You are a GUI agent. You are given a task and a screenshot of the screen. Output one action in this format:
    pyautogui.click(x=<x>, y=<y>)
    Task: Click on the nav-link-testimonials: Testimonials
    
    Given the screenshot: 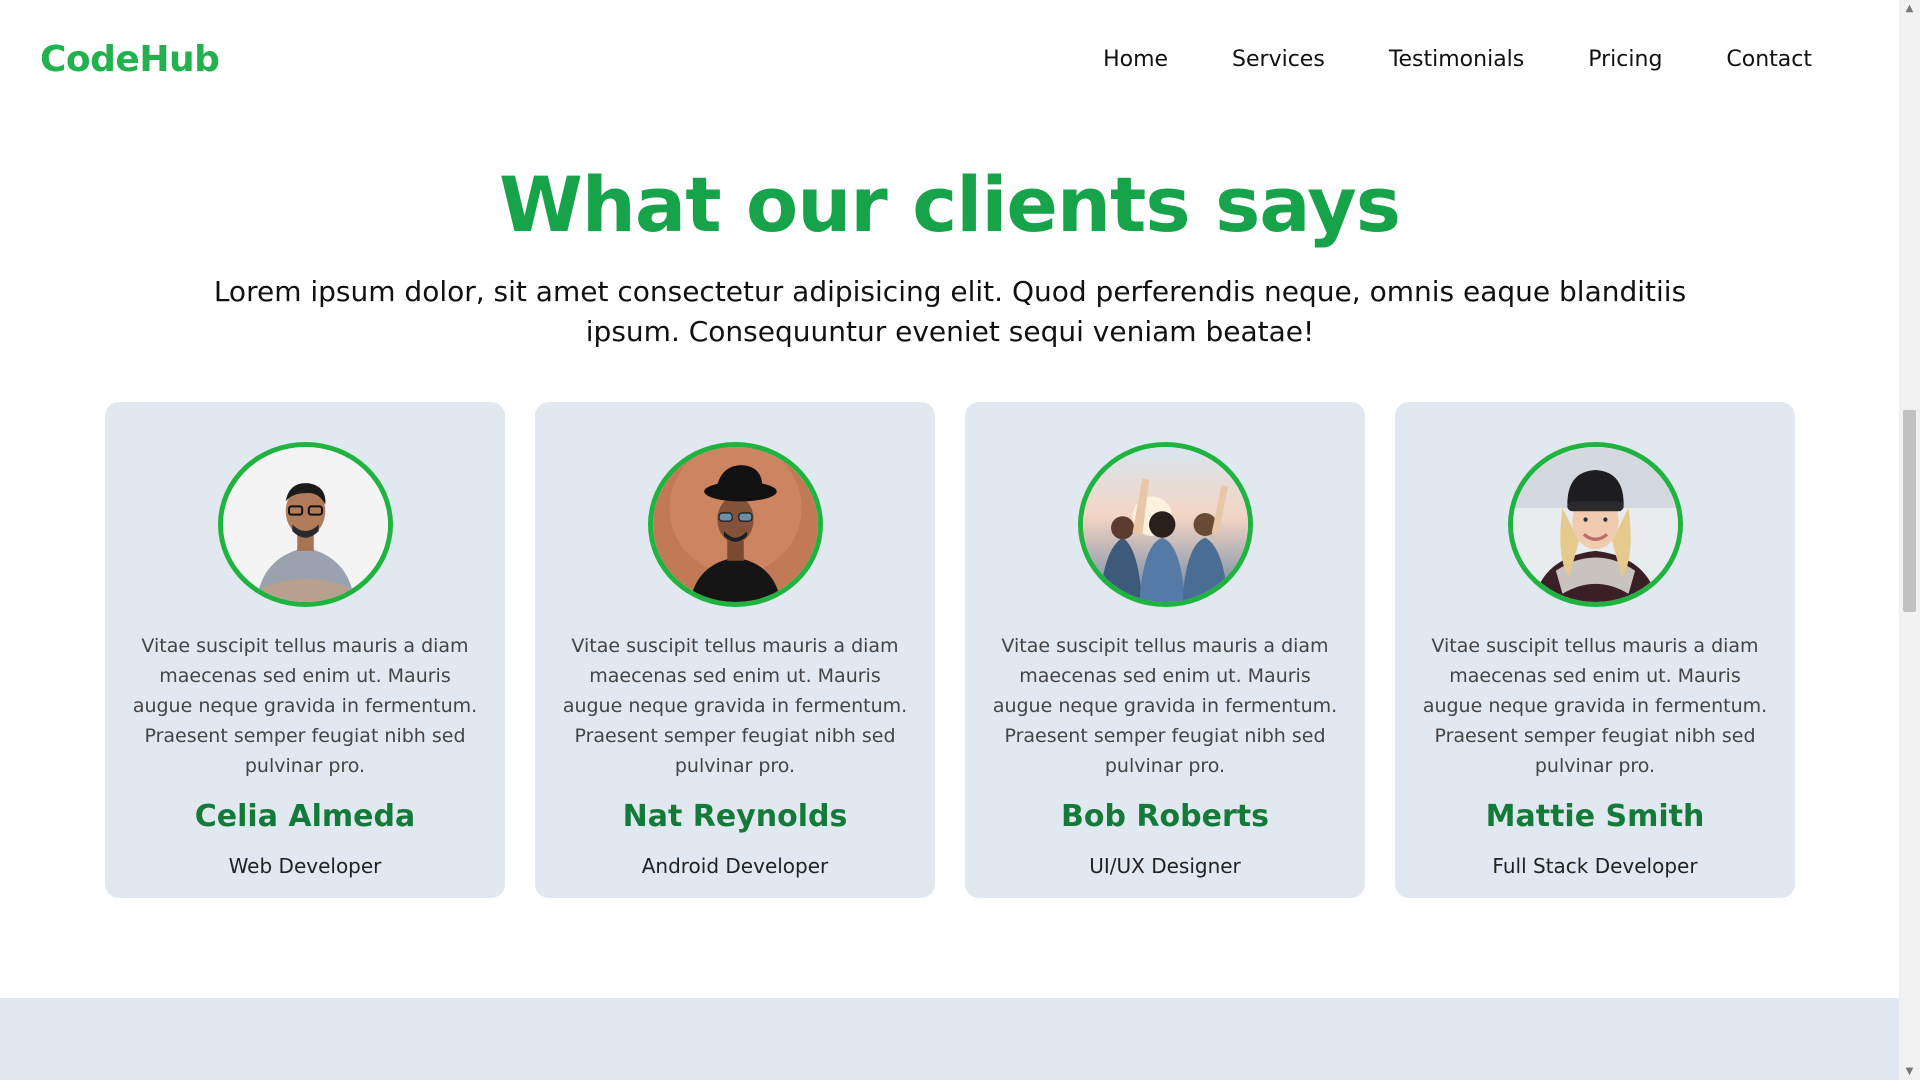 What is the action you would take?
    pyautogui.click(x=1456, y=59)
    